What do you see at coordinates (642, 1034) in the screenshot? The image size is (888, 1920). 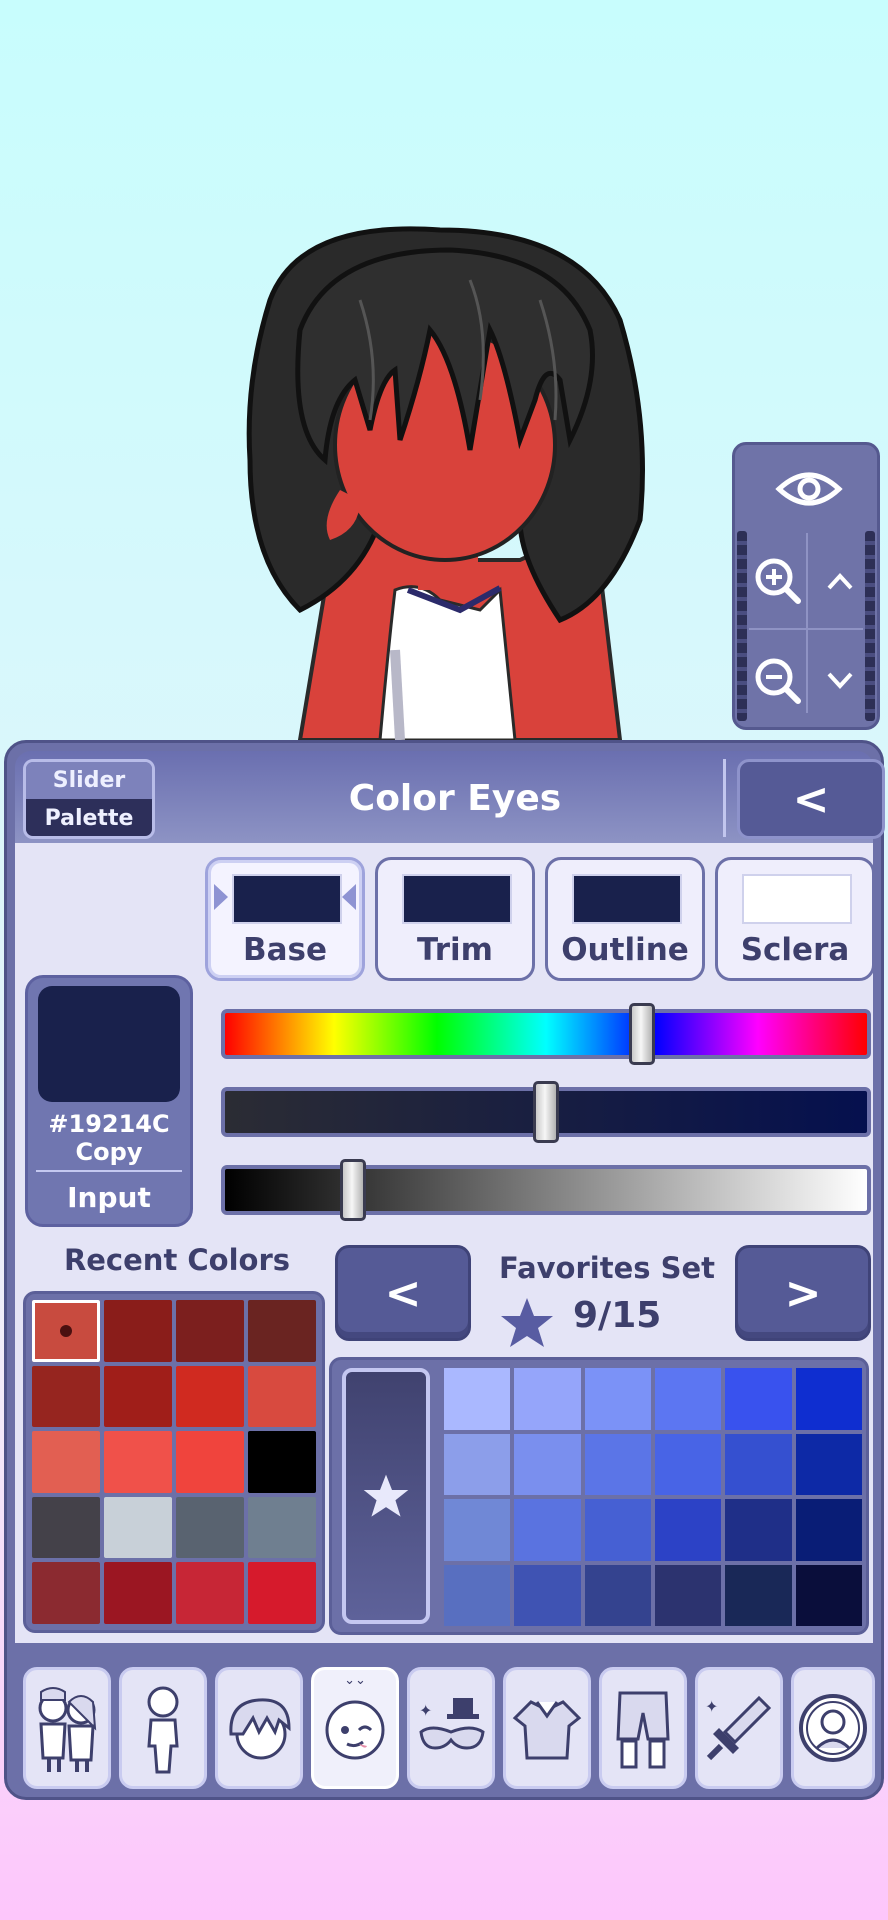 I see `hue-slider-handle` at bounding box center [642, 1034].